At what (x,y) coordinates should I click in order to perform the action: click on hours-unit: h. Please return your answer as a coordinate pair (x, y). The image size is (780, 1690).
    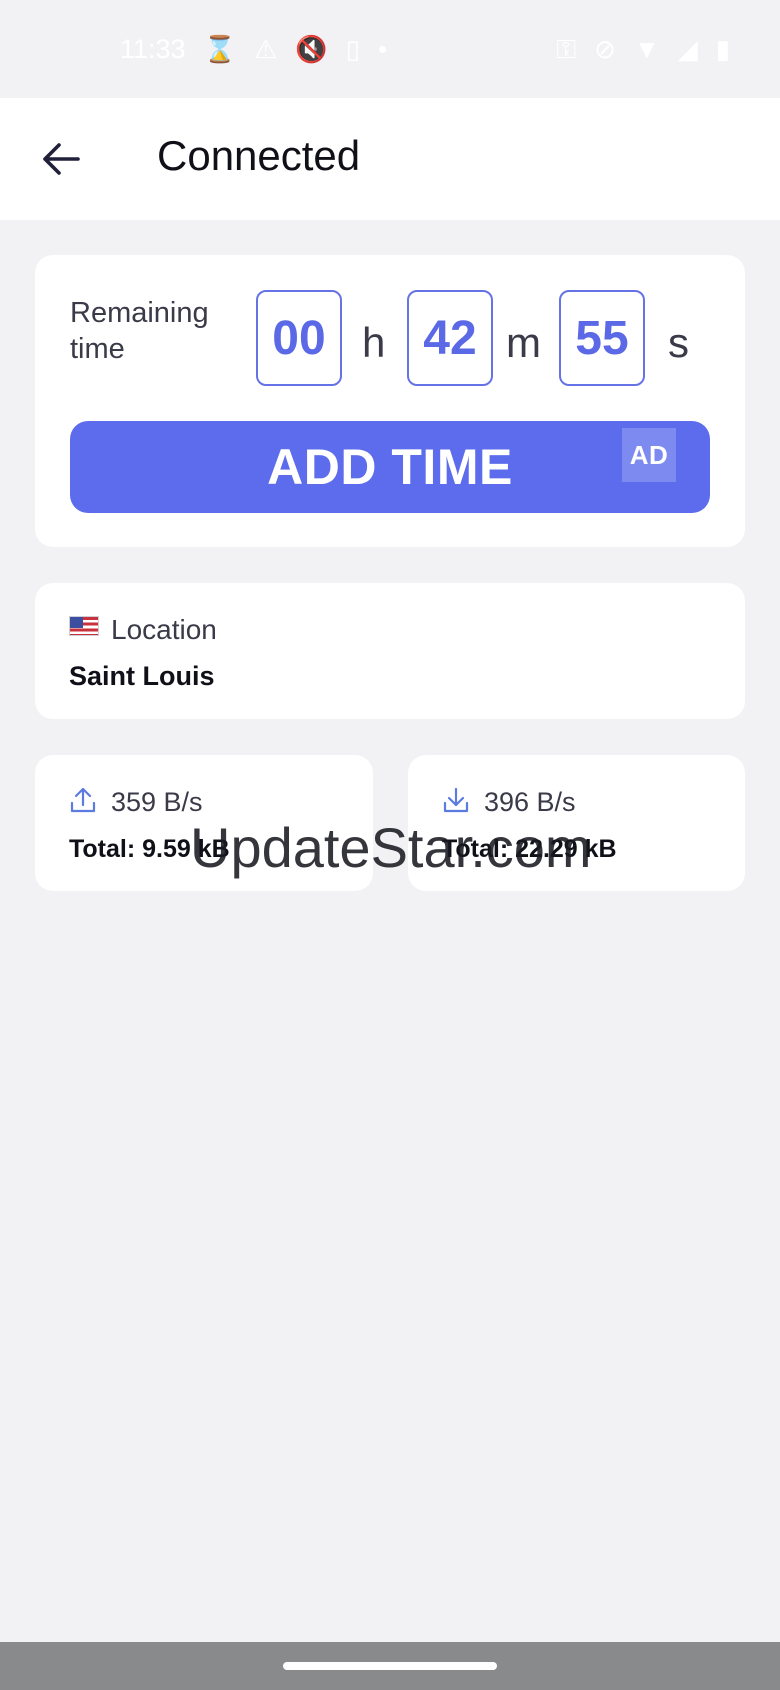
    Looking at the image, I should click on (374, 342).